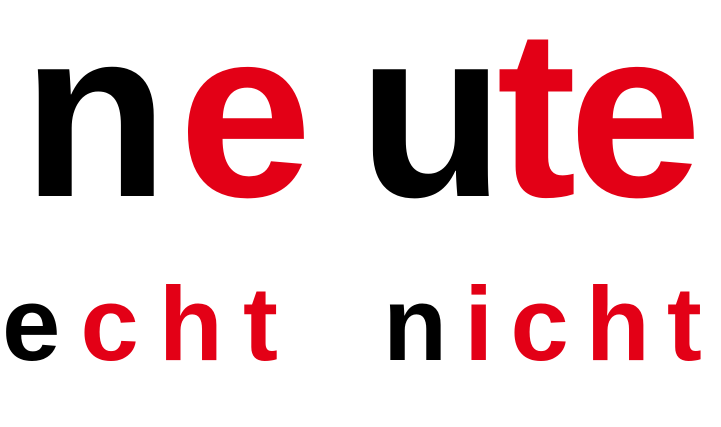 The height and width of the screenshot is (427, 721). Describe the element at coordinates (189, 324) in the screenshot. I see `letters-red: cht` at that location.